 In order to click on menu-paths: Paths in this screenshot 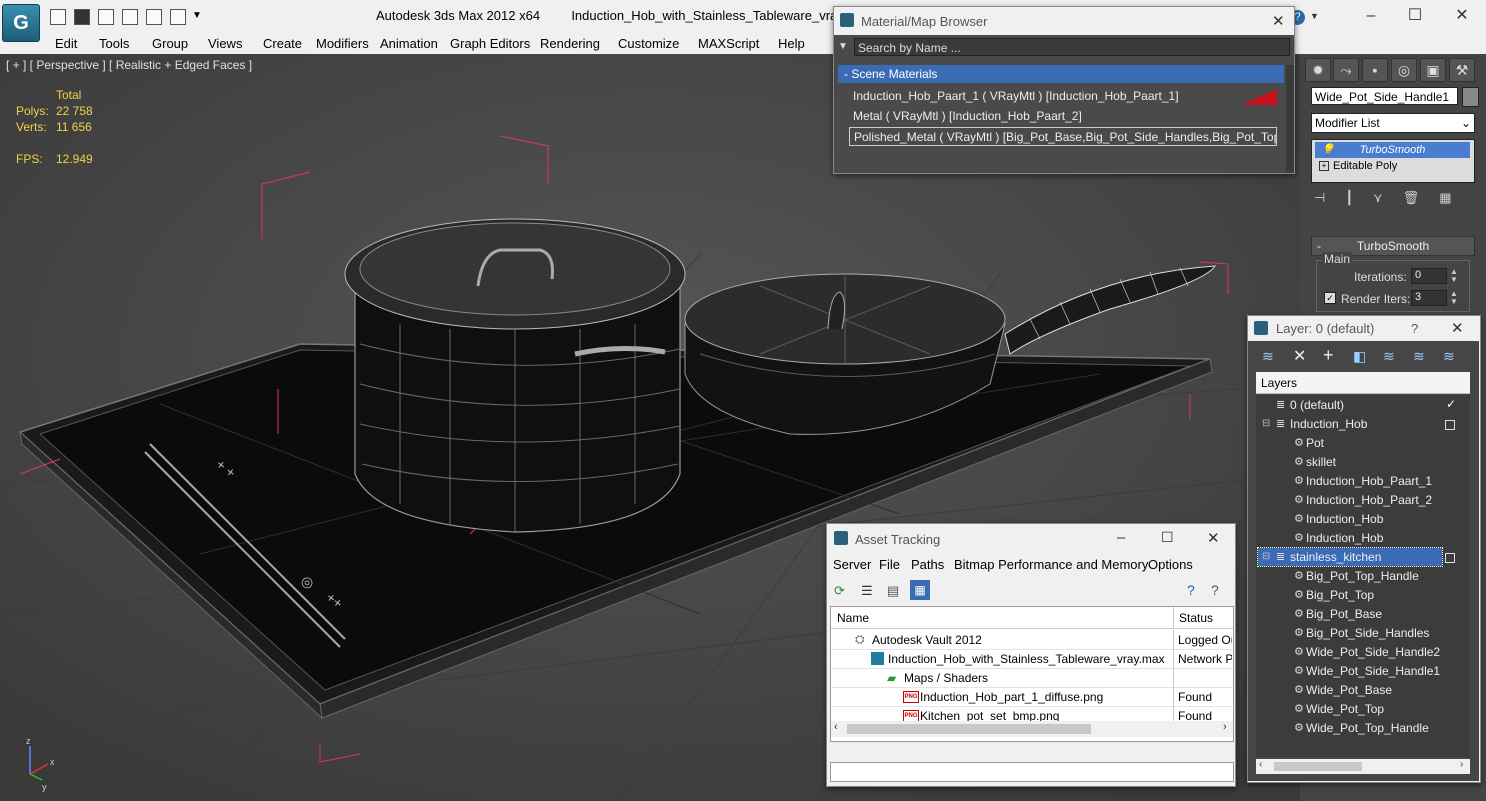, I will do `click(927, 564)`.